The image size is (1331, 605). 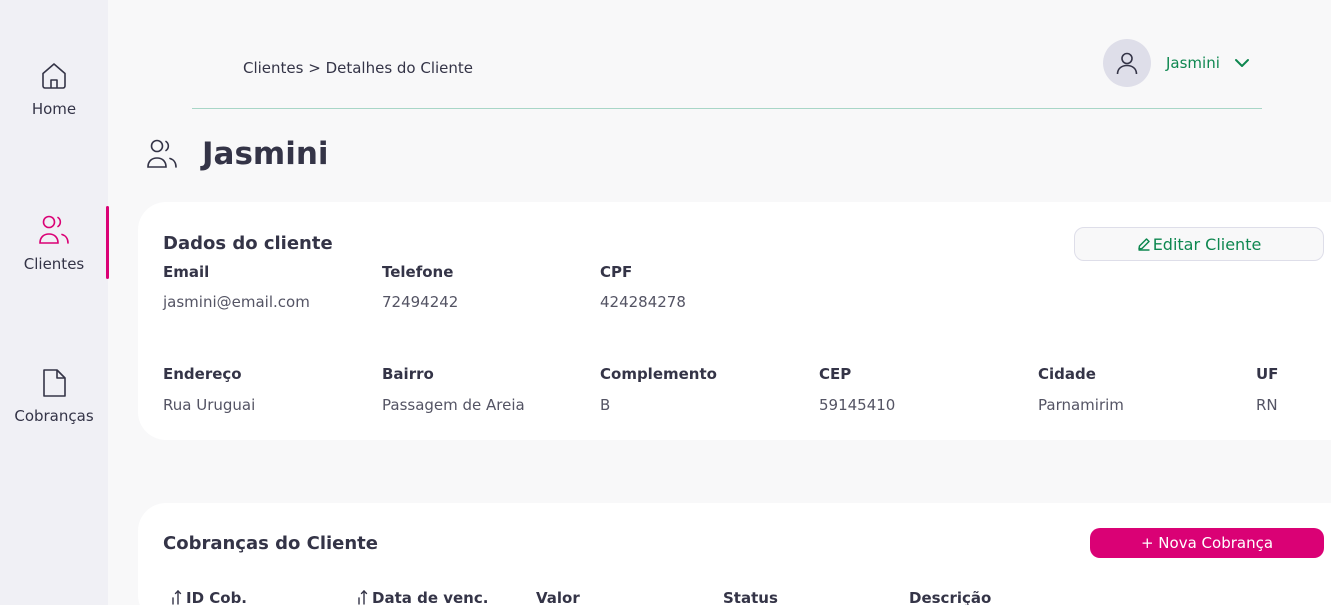 I want to click on sidebar-item-label: Cobranças, so click(x=54, y=416).